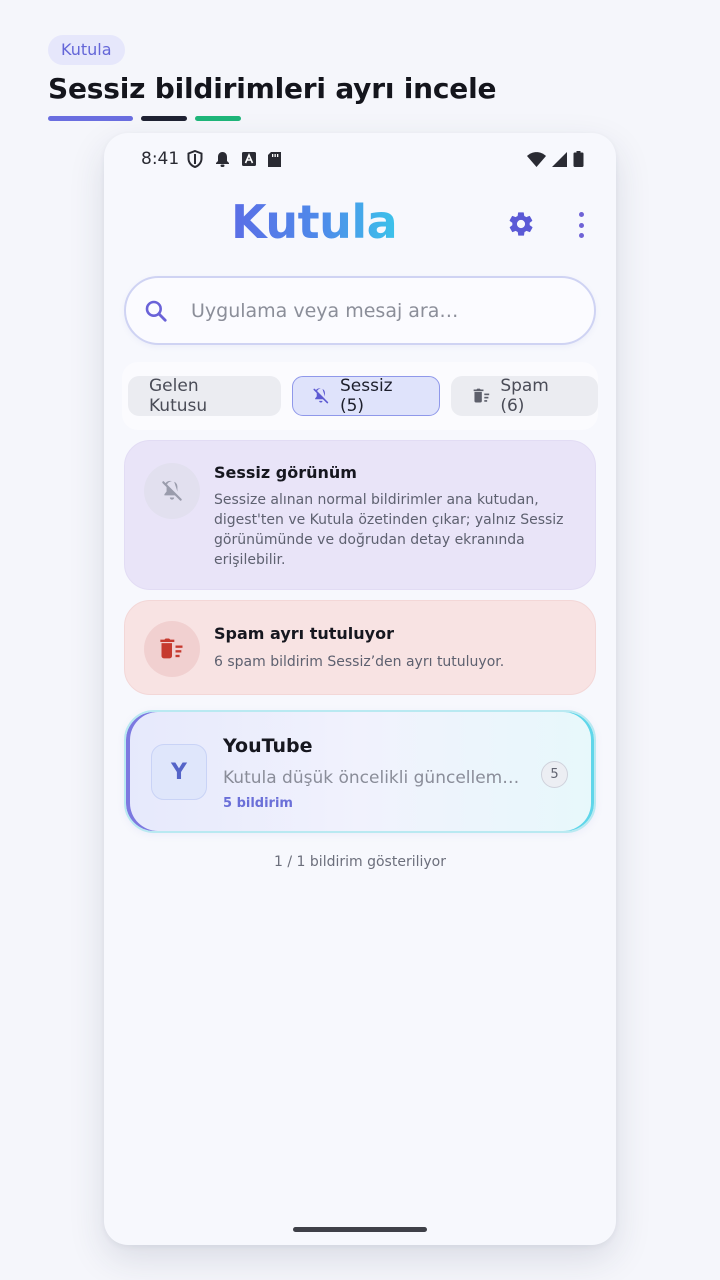 The height and width of the screenshot is (1280, 720). Describe the element at coordinates (371, 310) in the screenshot. I see `search-input` at that location.